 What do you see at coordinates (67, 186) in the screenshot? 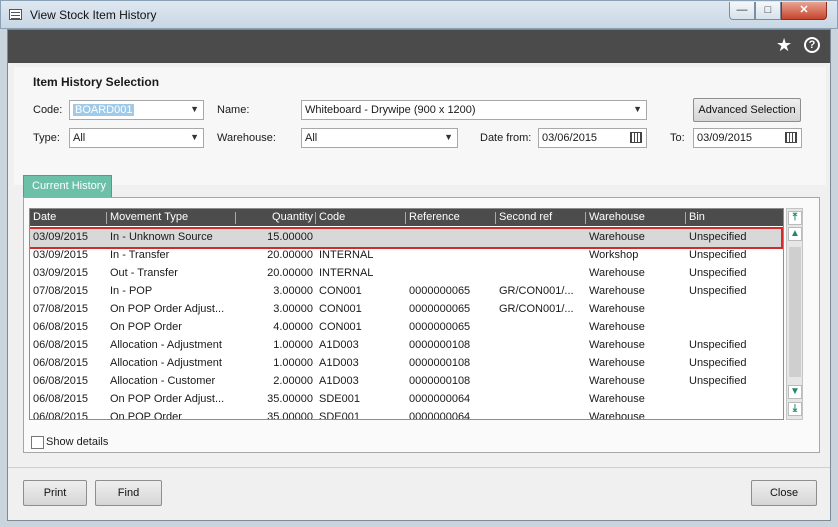
I see `tab-current-history: Current History` at bounding box center [67, 186].